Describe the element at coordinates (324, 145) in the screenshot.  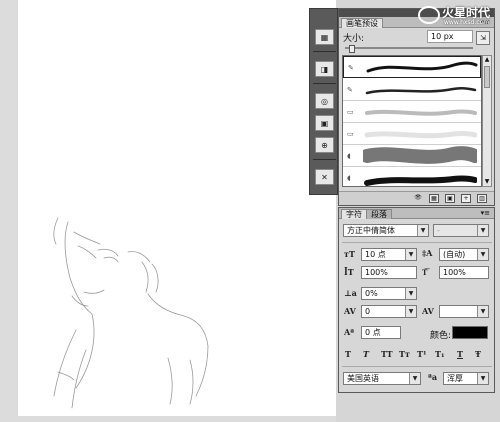
I see `history-icon: ⊕` at that location.